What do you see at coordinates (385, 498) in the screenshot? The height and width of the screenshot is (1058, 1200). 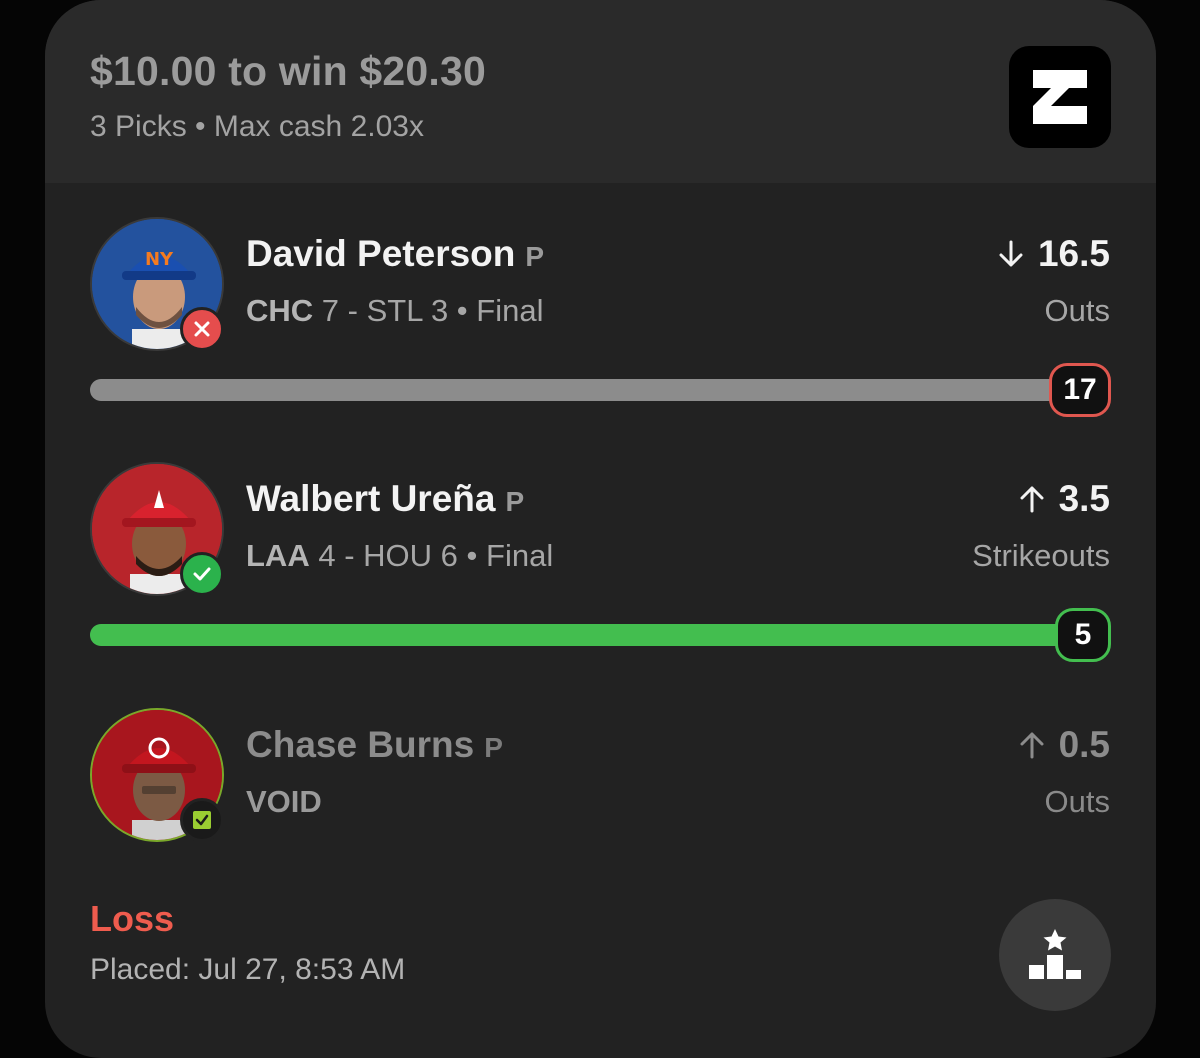 I see `player-name: Walbert Ureña P` at bounding box center [385, 498].